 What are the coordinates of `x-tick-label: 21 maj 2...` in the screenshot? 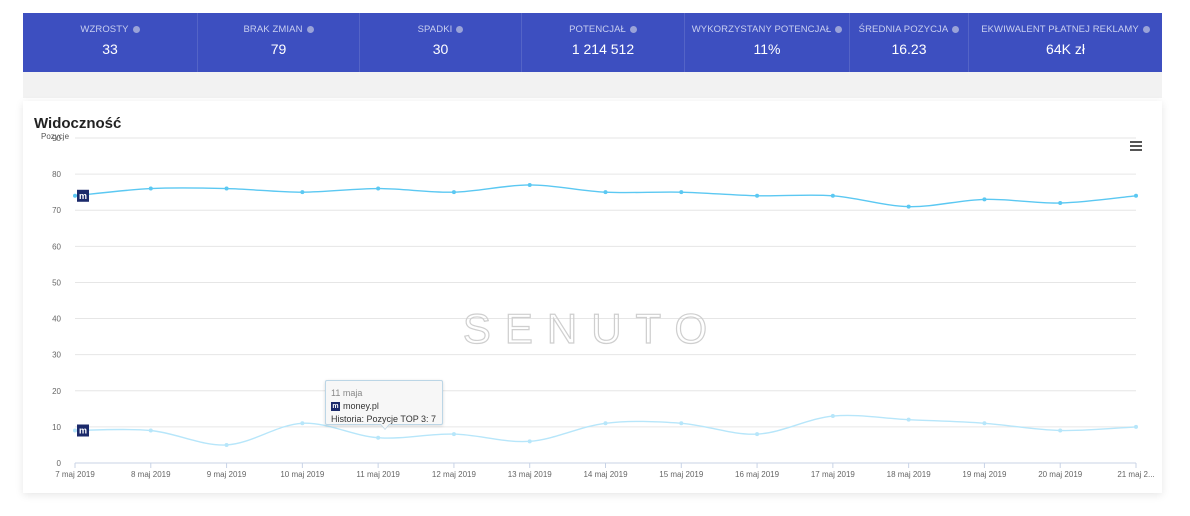 It's located at (1135, 474).